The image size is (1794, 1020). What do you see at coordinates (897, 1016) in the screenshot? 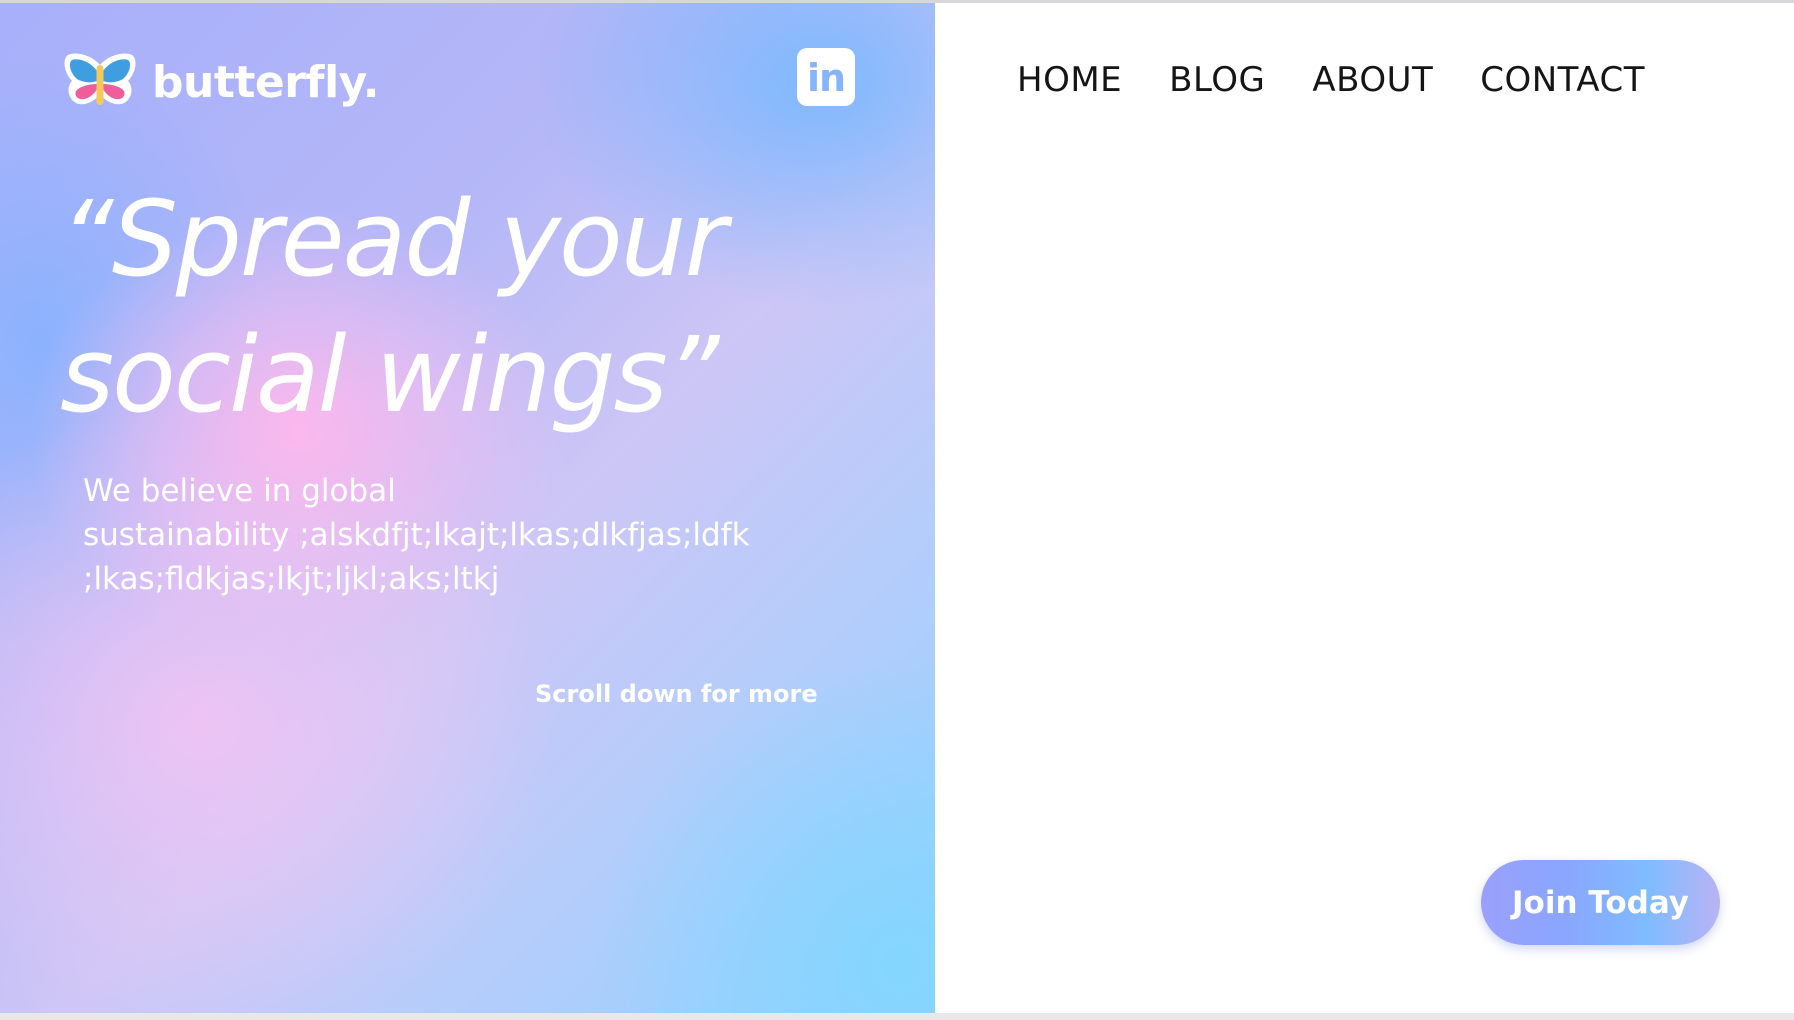
I see `bottom-border` at bounding box center [897, 1016].